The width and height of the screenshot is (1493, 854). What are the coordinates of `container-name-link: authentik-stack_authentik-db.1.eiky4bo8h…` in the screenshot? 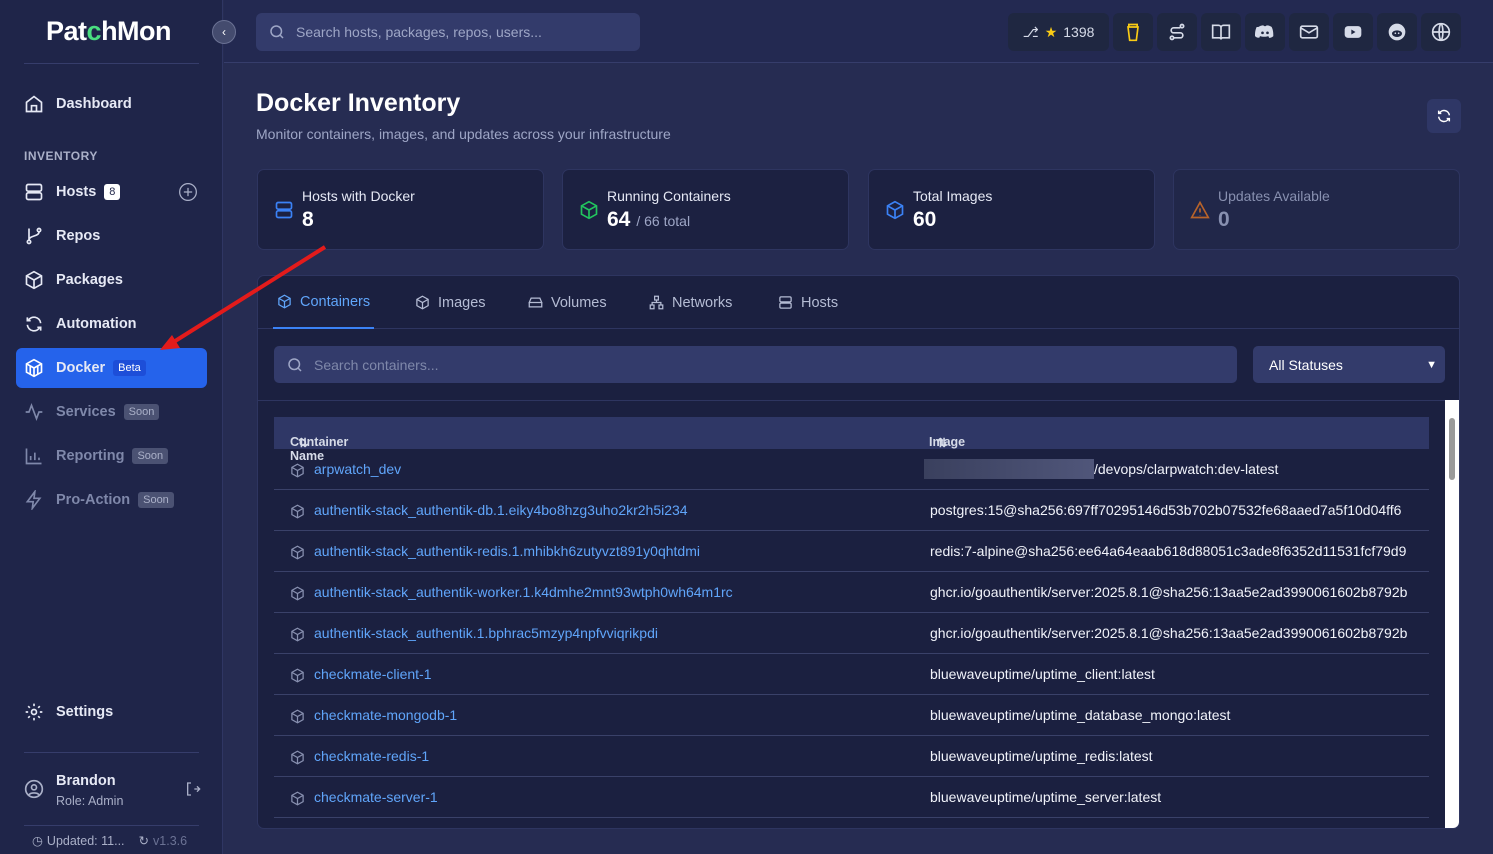 It's located at (501, 510).